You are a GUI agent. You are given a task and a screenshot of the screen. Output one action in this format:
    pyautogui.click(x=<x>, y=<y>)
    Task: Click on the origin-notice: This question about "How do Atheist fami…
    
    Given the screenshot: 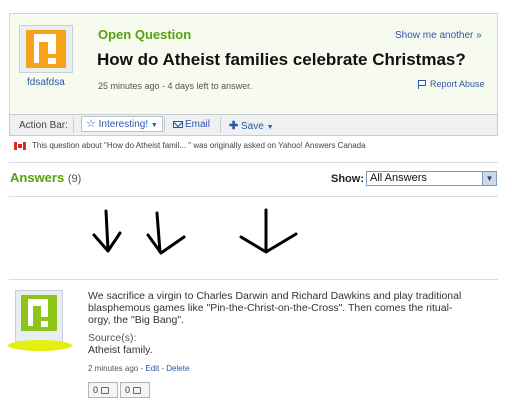 What is the action you would take?
    pyautogui.click(x=190, y=145)
    